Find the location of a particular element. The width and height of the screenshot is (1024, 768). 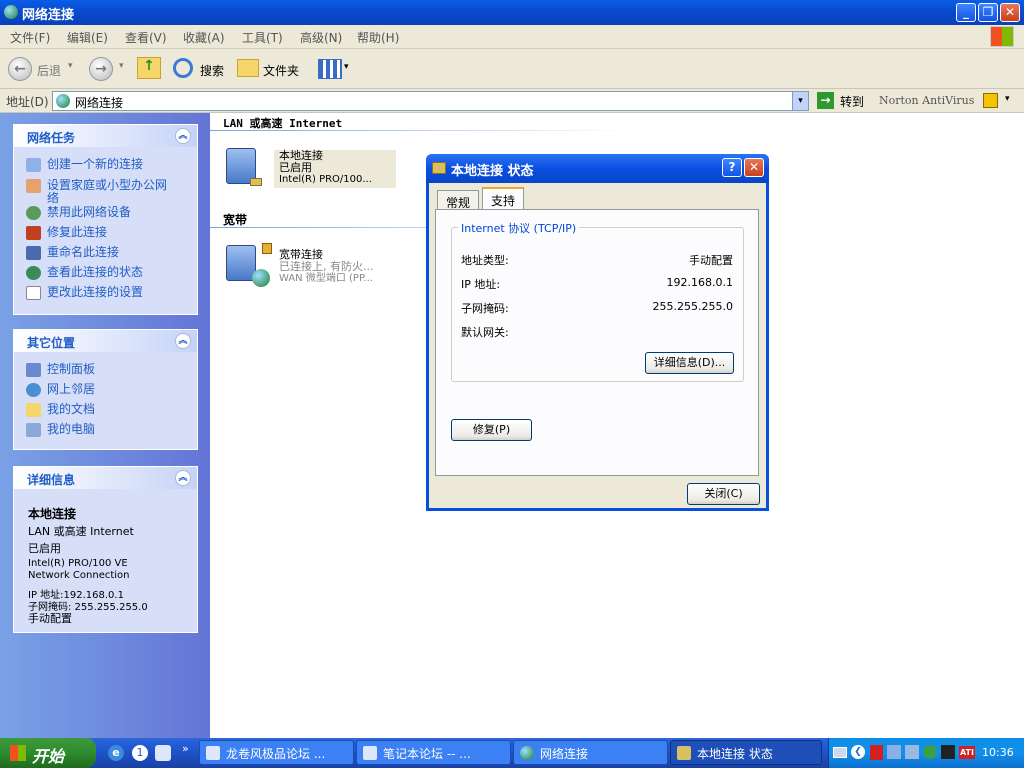

go-button-label: 转到 is located at coordinates (852, 101).